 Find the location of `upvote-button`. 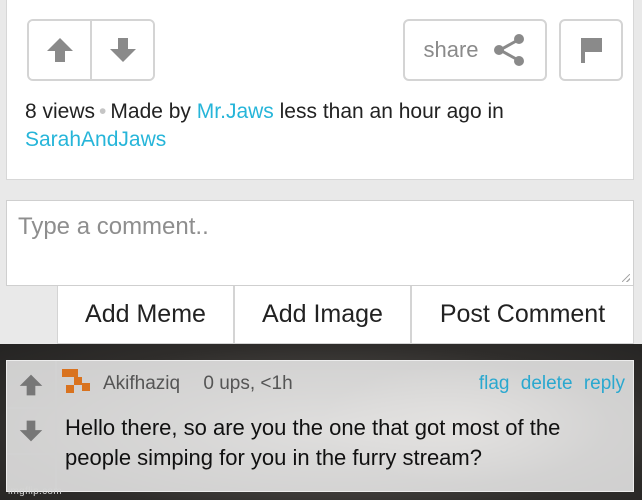

upvote-button is located at coordinates (59, 50).